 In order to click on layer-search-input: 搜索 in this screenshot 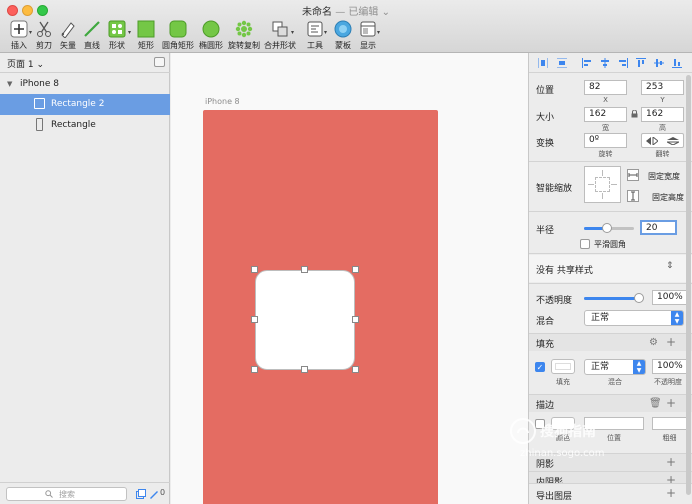, I will do `click(66, 494)`.